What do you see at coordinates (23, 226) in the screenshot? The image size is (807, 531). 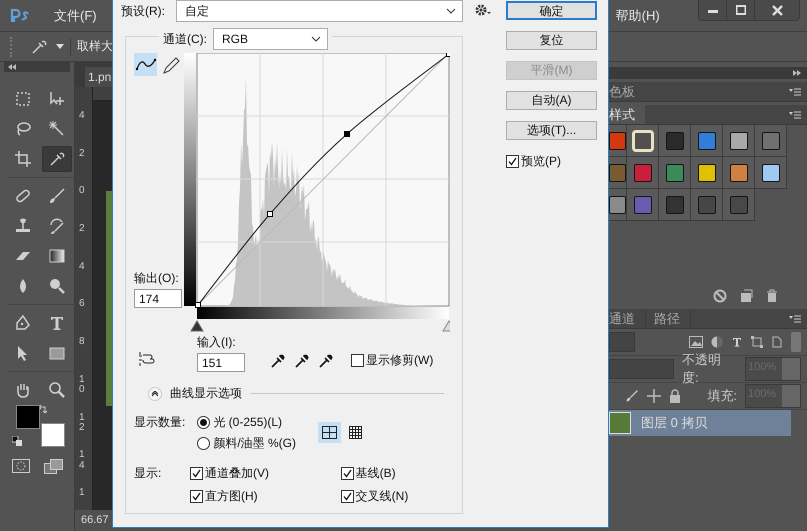 I see `stamp-icon` at bounding box center [23, 226].